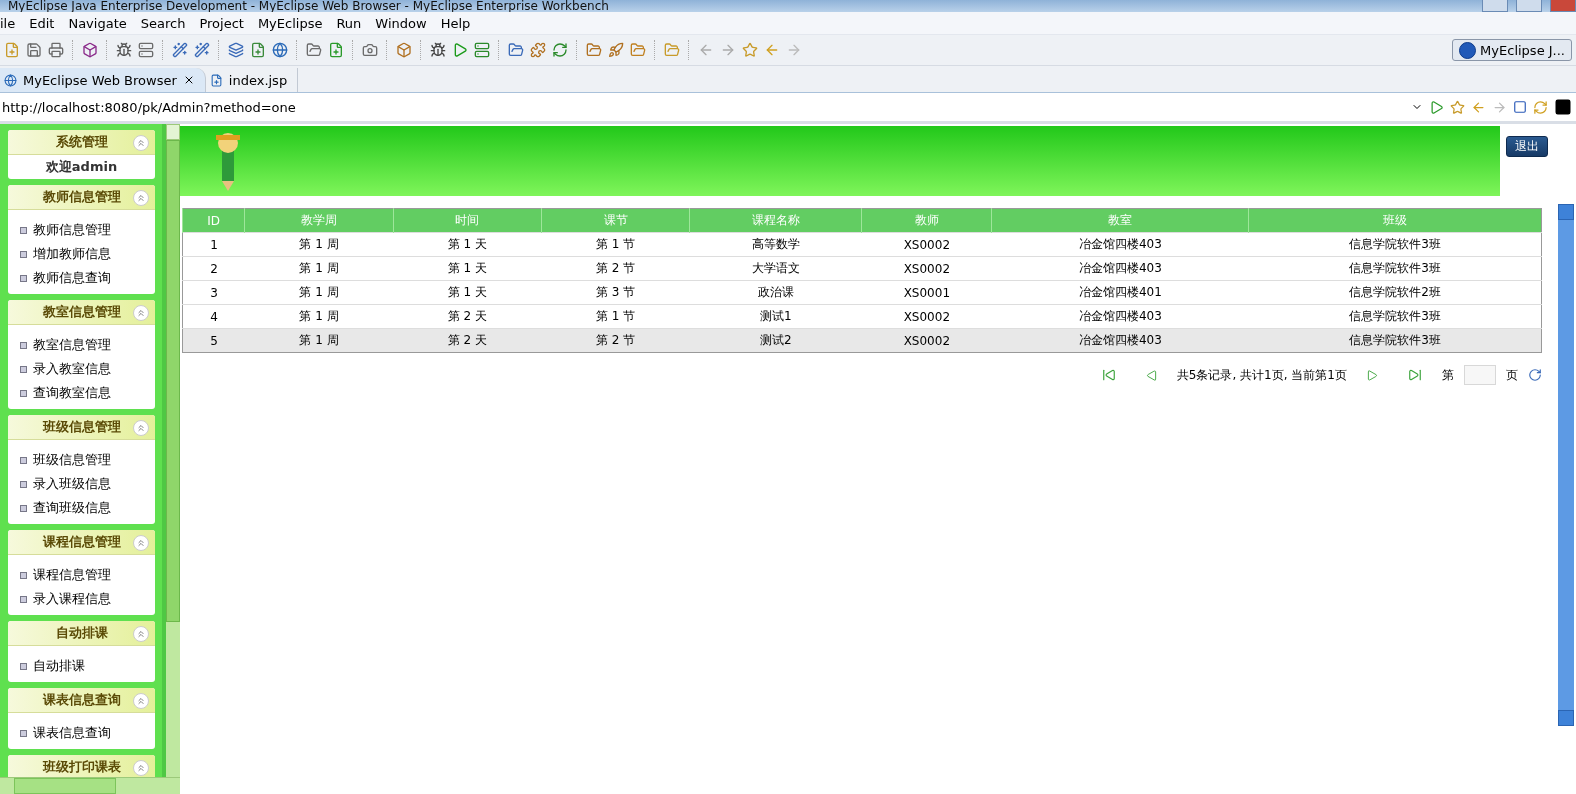 The width and height of the screenshot is (1576, 794). What do you see at coordinates (615, 316) in the screenshot?
I see `table-cell: 第 1 节` at bounding box center [615, 316].